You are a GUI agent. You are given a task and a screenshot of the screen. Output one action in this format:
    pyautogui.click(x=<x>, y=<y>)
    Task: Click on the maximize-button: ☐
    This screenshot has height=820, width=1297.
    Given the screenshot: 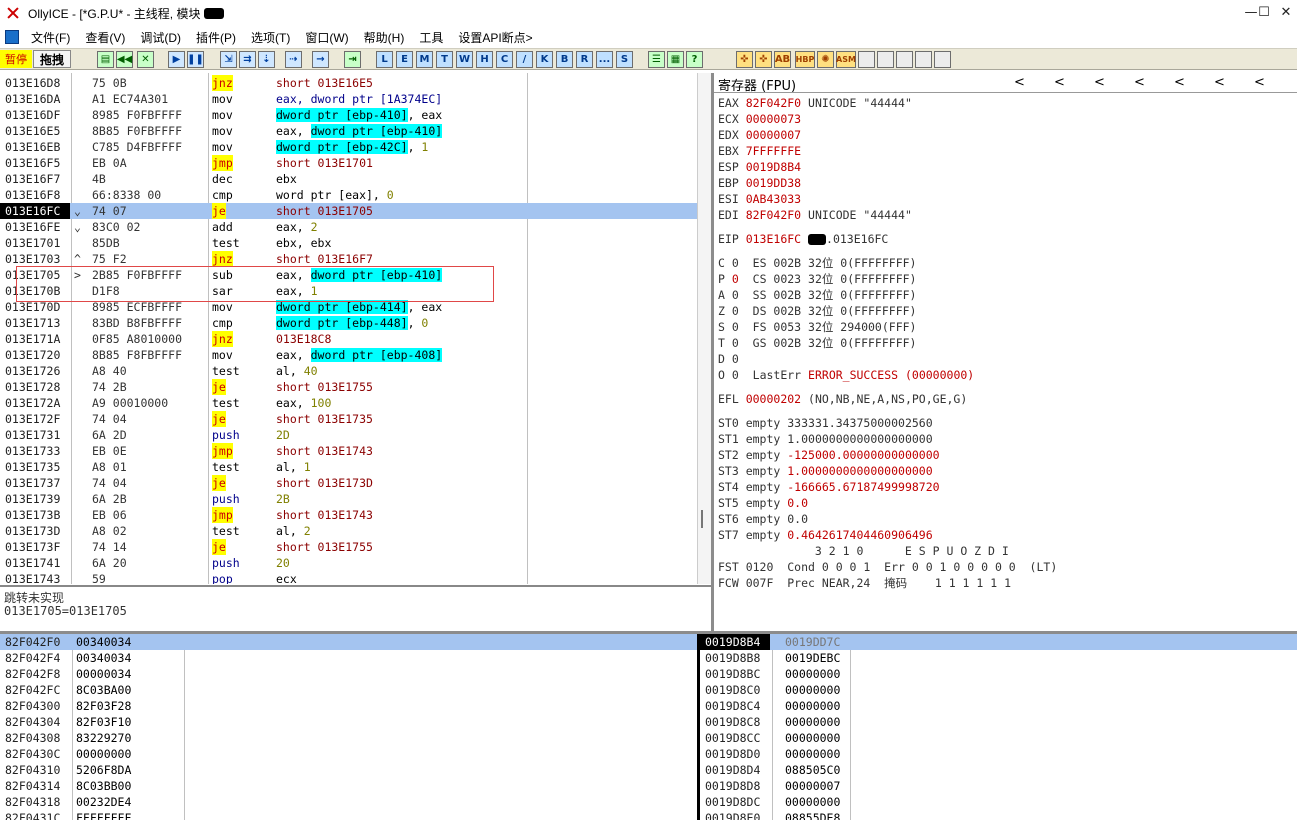 What is the action you would take?
    pyautogui.click(x=1264, y=12)
    